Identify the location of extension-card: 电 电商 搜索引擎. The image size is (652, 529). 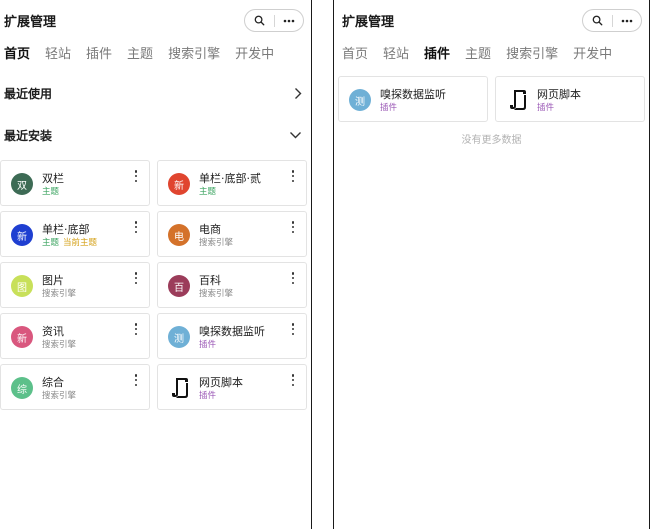
(232, 234).